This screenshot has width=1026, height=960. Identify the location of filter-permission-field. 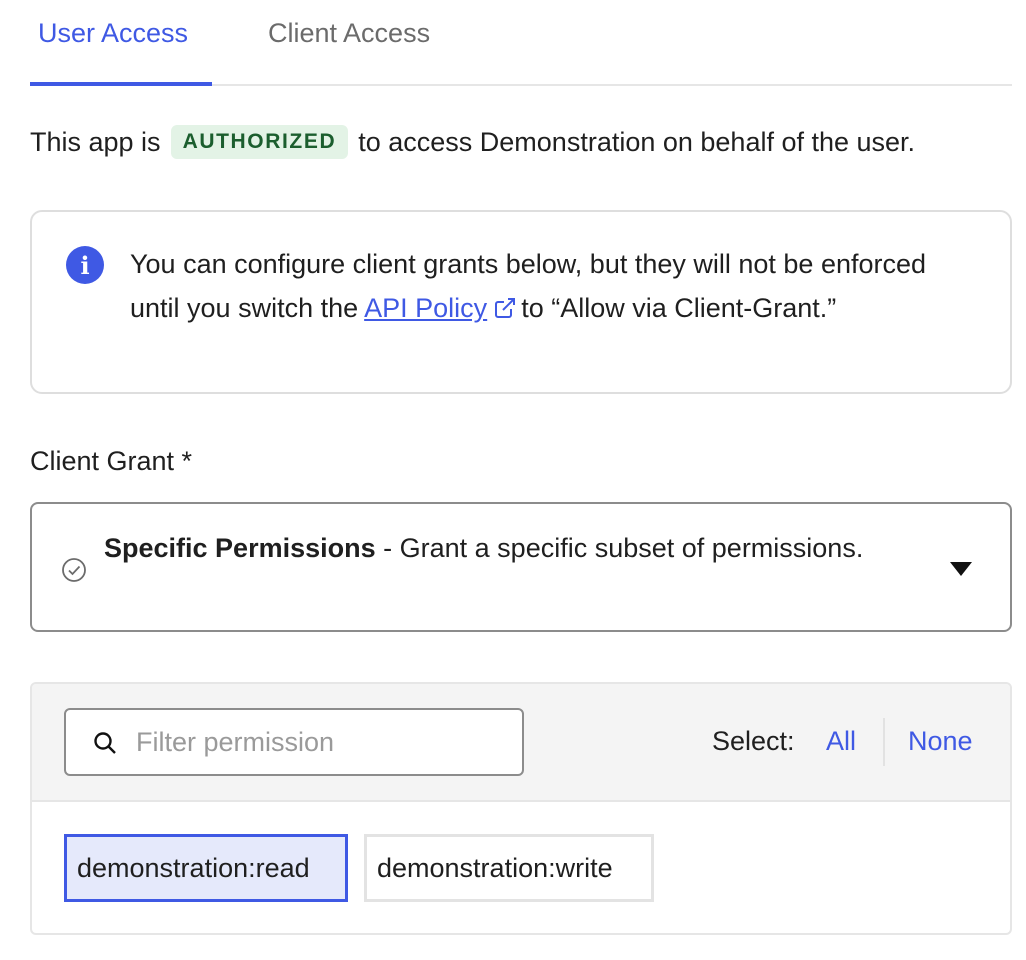
(294, 742).